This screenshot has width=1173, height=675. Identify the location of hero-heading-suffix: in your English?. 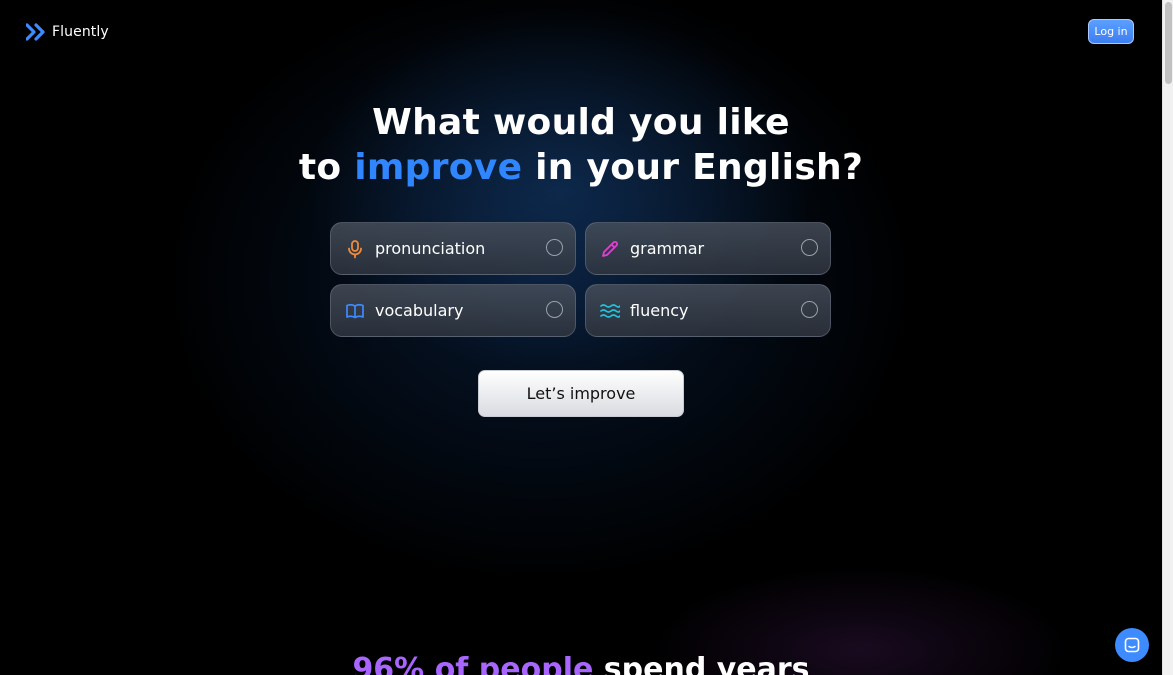
(693, 167).